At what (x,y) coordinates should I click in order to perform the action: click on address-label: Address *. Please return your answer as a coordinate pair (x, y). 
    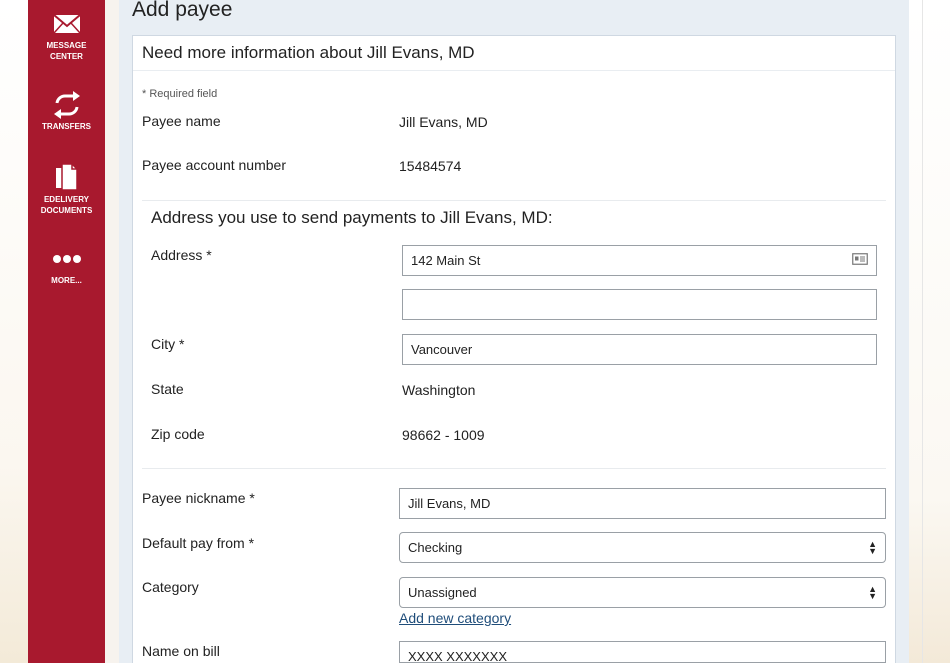
    Looking at the image, I should click on (181, 255).